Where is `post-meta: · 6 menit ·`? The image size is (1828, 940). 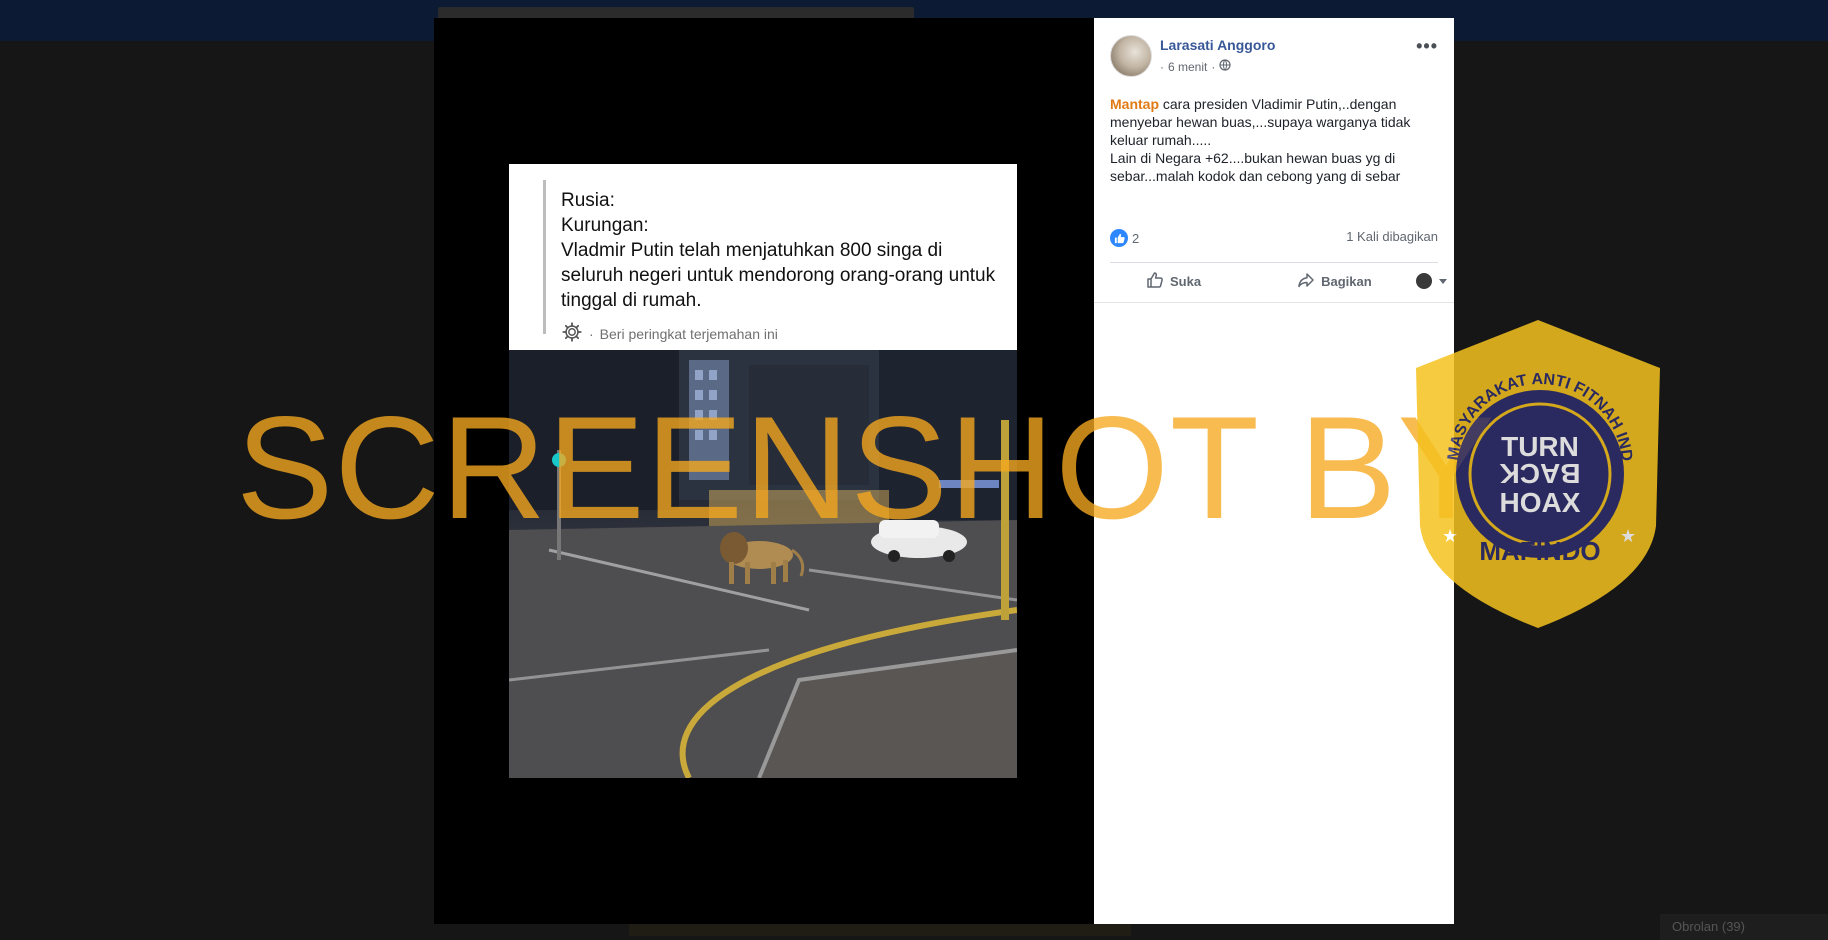
post-meta: · 6 menit · is located at coordinates (1195, 66).